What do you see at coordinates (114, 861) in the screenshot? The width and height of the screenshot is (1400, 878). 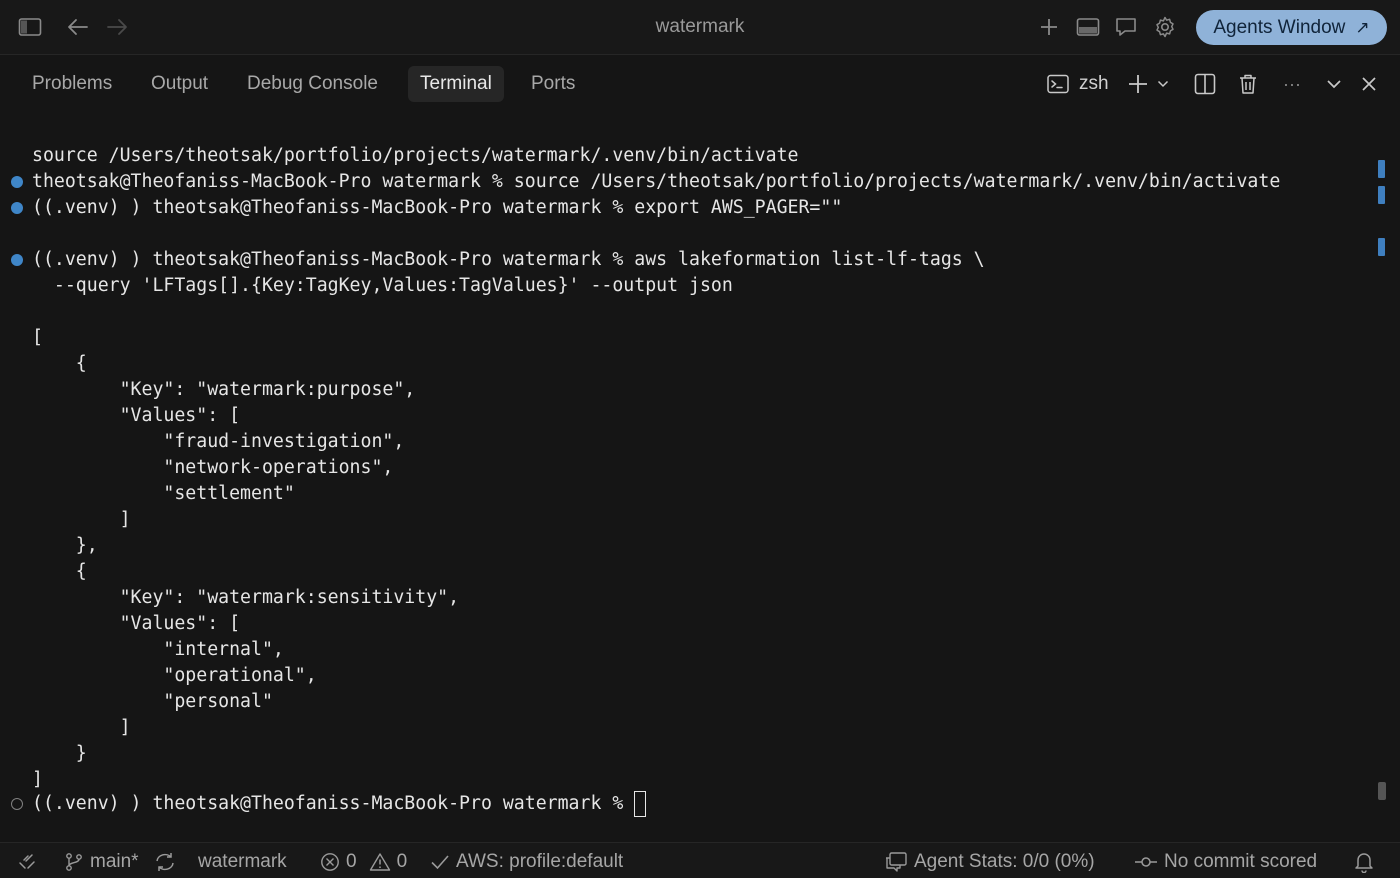 I see `branch-name: main*` at bounding box center [114, 861].